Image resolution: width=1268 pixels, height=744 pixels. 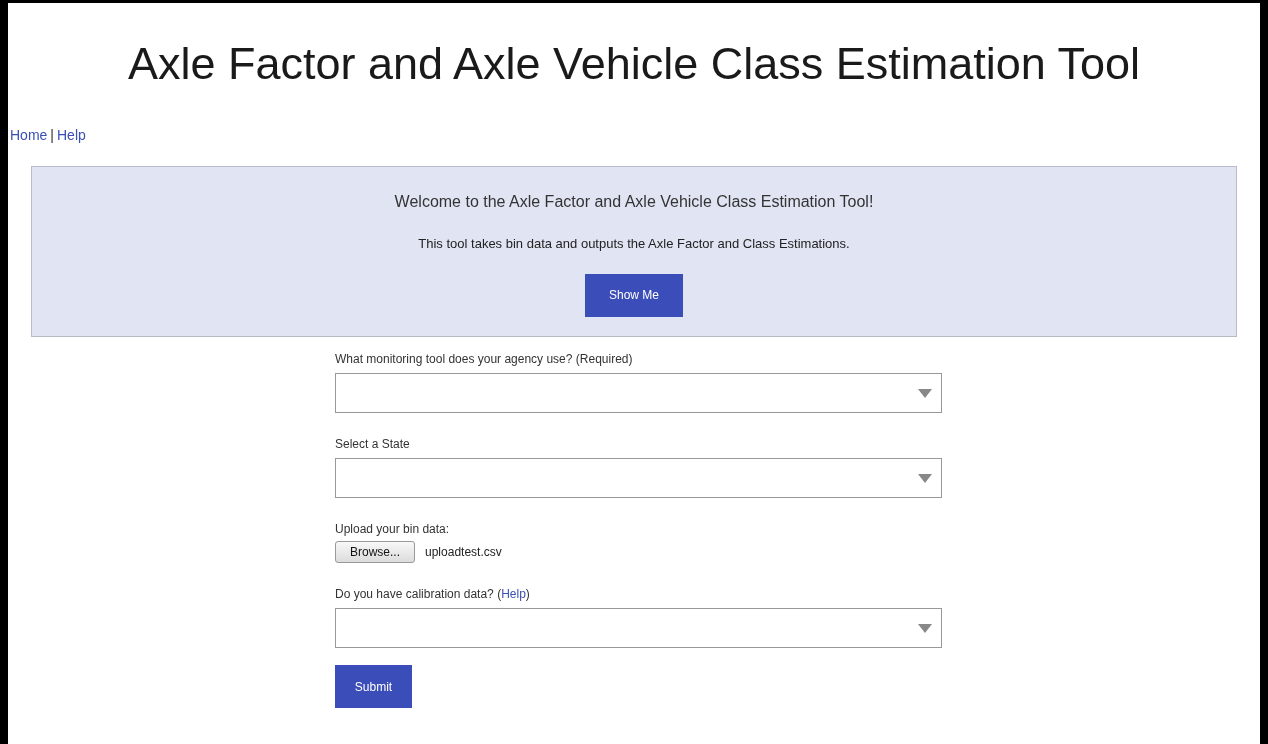 What do you see at coordinates (392, 529) in the screenshot?
I see `field-label: Upload your bin data:` at bounding box center [392, 529].